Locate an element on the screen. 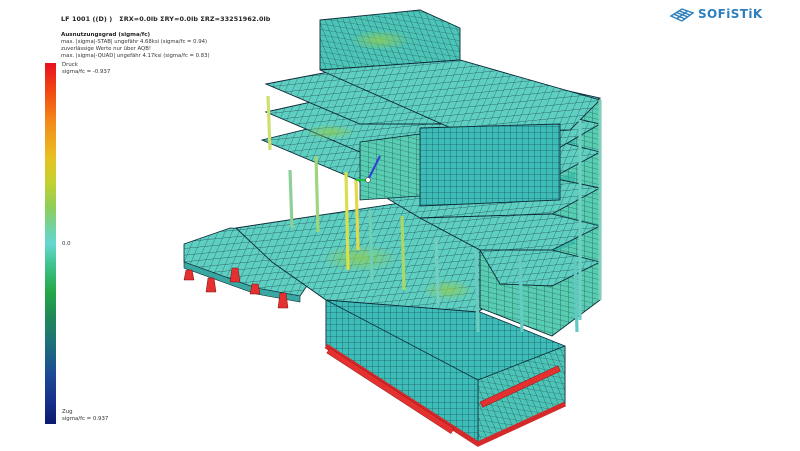  sofistik-logo: SOFiSTiK is located at coordinates (717, 14).